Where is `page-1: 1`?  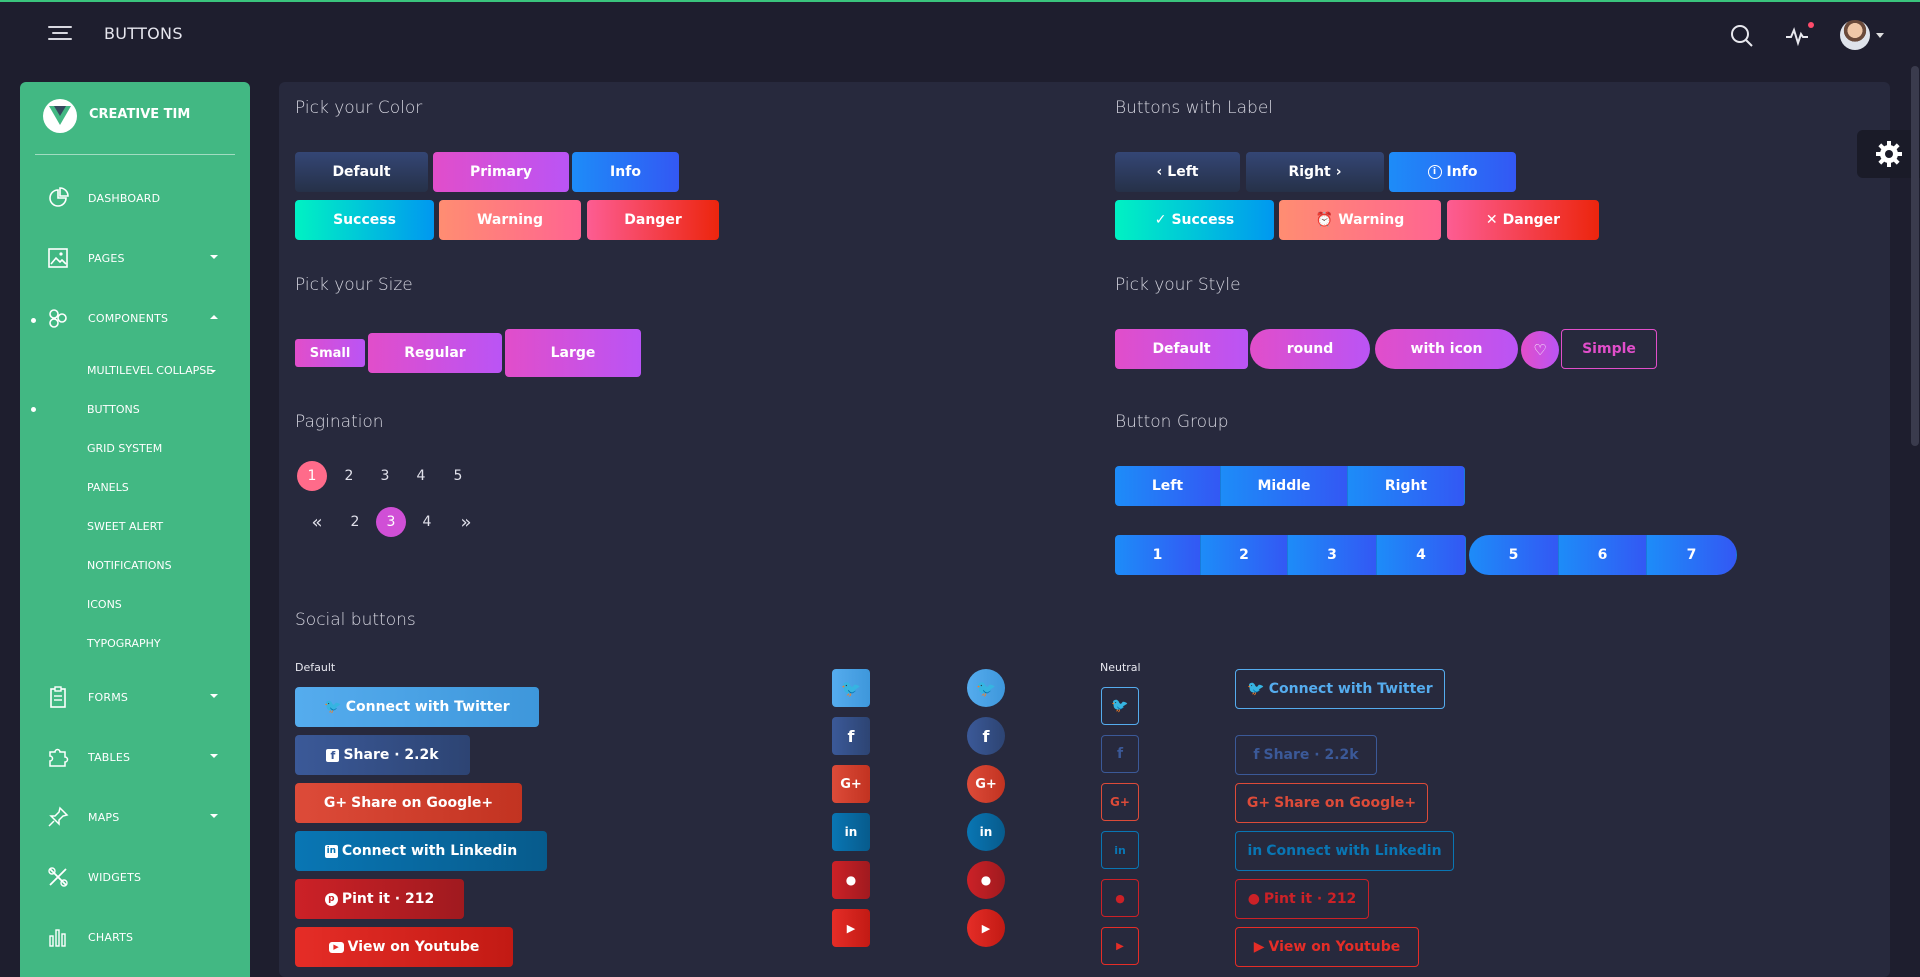
page-1: 1 is located at coordinates (312, 476).